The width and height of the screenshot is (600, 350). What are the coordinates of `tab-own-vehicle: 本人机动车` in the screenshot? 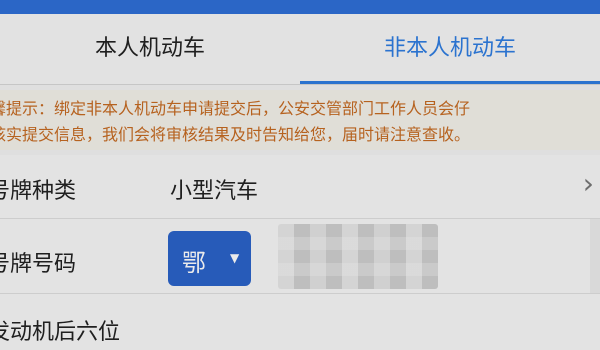 It's located at (150, 49).